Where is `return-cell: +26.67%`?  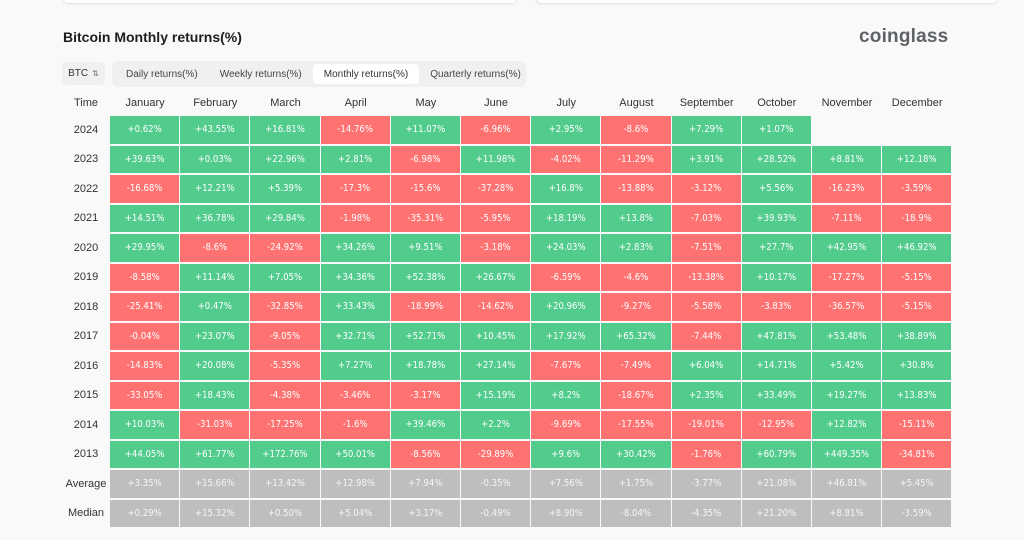 return-cell: +26.67% is located at coordinates (496, 277).